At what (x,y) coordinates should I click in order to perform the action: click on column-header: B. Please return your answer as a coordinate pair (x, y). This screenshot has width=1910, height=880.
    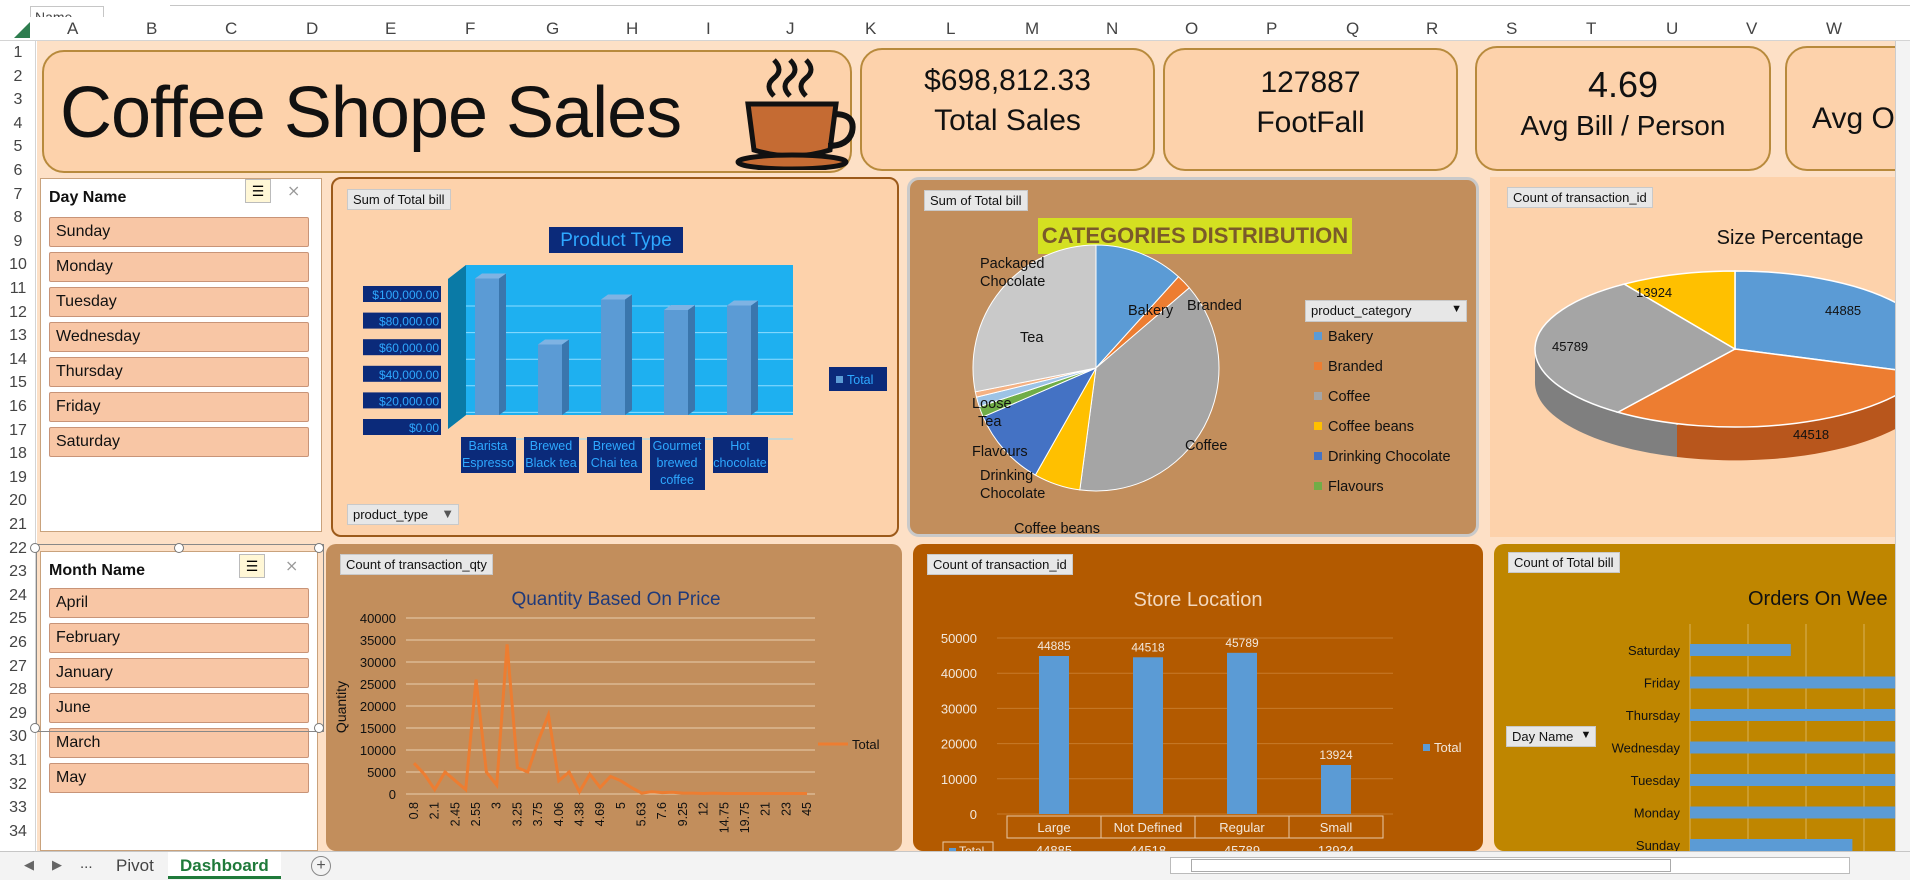
    Looking at the image, I should click on (151, 29).